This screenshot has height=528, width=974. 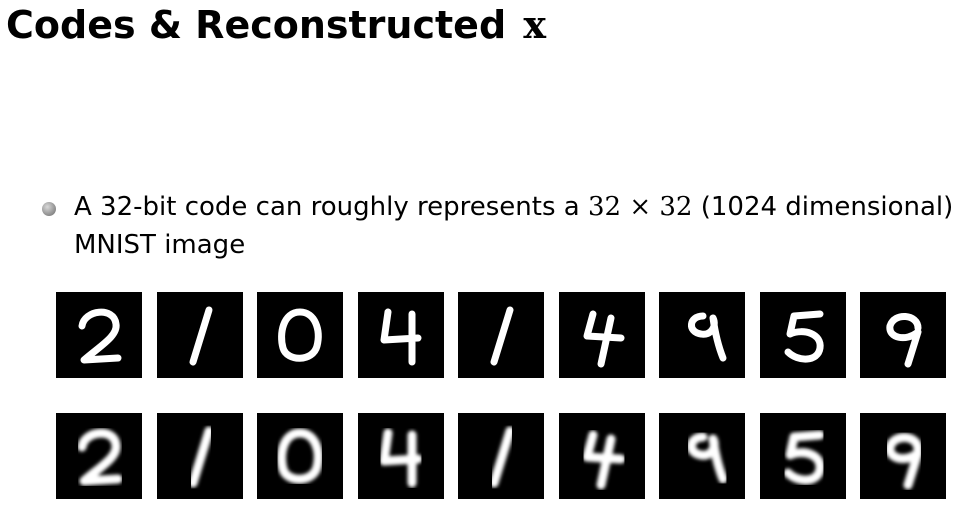 I want to click on digit-2-reconstructed-icon, so click(x=100, y=457).